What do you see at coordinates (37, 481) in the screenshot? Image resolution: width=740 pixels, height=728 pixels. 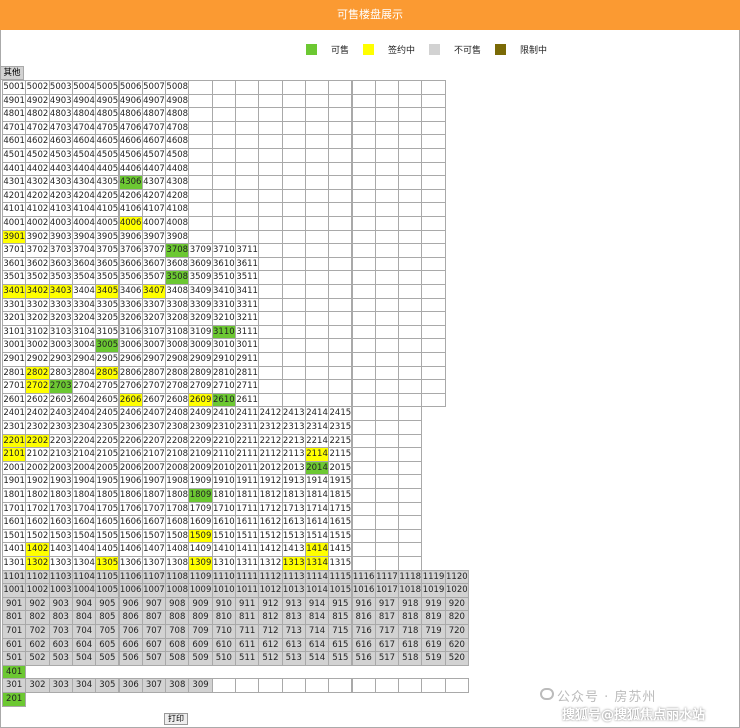 I see `unit-1902: 1902` at bounding box center [37, 481].